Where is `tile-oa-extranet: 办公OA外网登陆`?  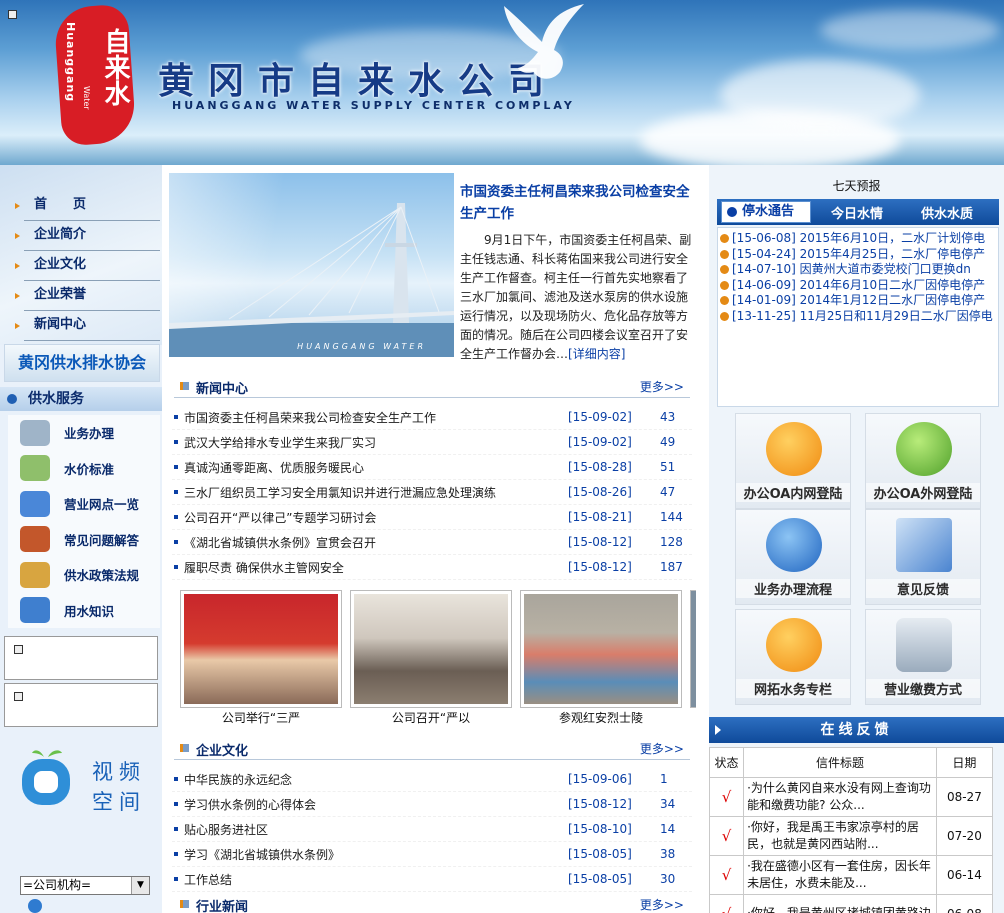
tile-oa-extranet: 办公OA外网登陆 is located at coordinates (923, 461).